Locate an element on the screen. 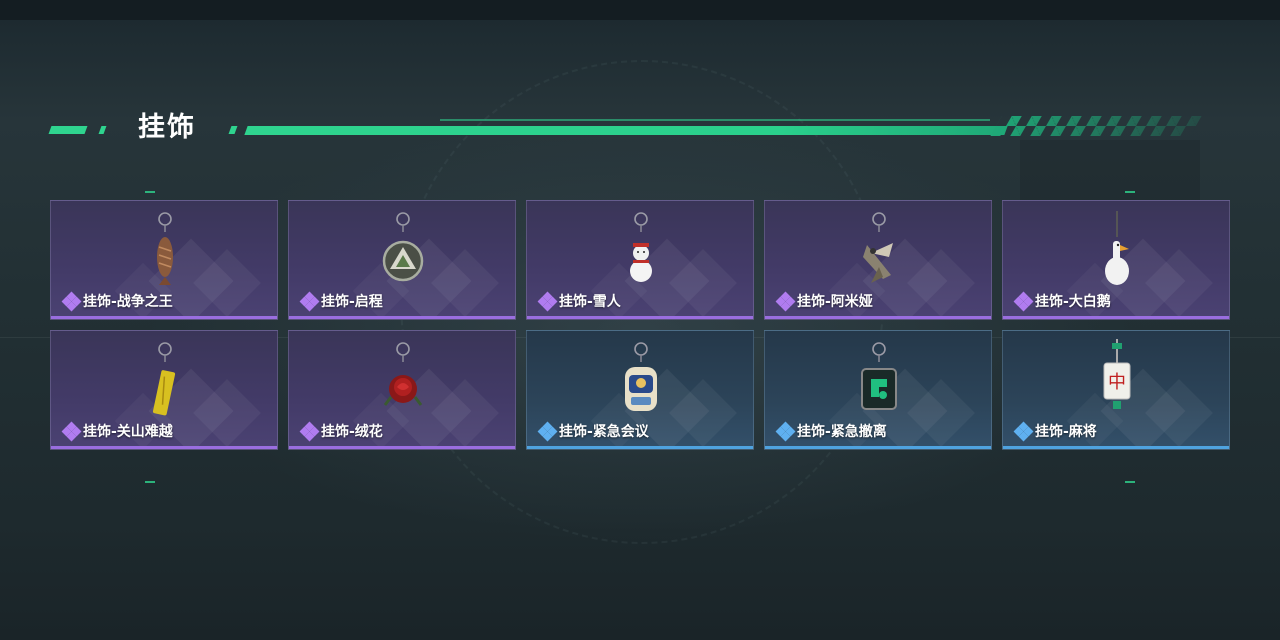 Image resolution: width=1280 pixels, height=640 pixels. charm-card-7: 挂饰-绒花 is located at coordinates (402, 390).